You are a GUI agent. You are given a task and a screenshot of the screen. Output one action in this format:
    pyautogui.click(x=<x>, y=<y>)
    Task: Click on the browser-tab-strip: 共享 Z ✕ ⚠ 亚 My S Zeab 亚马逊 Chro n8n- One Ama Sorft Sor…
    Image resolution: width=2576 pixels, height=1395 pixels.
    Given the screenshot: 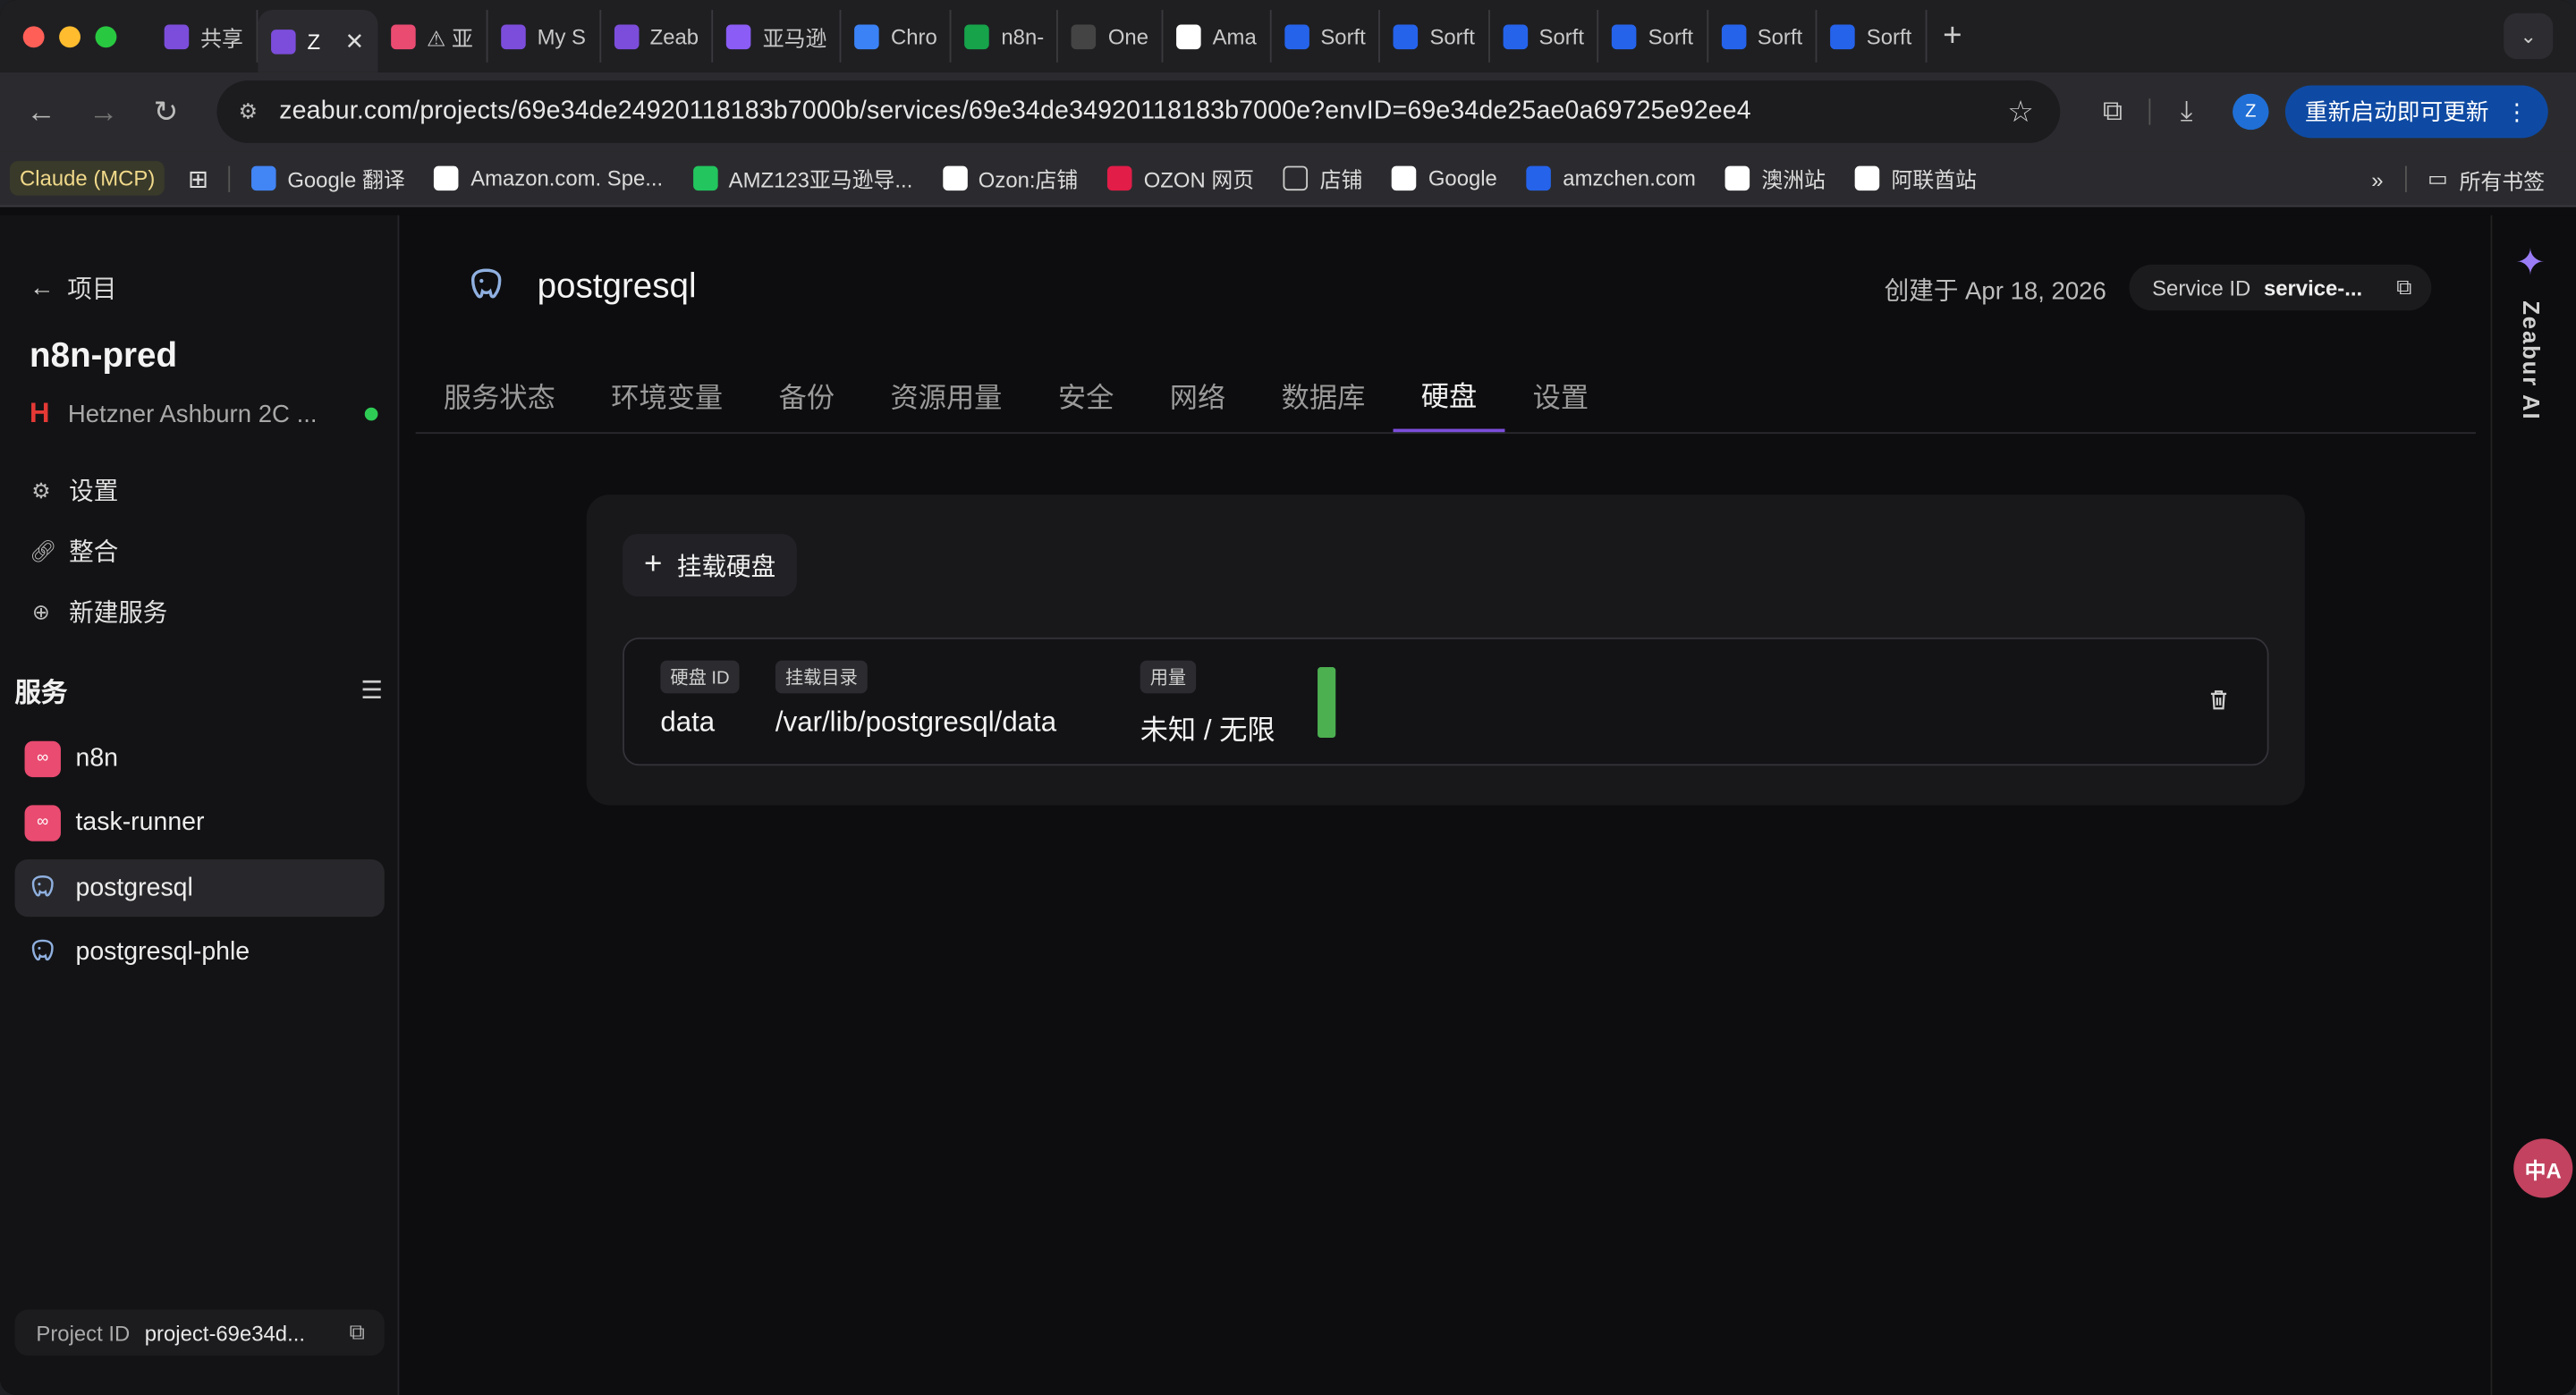 What is the action you would take?
    pyautogui.click(x=1288, y=36)
    